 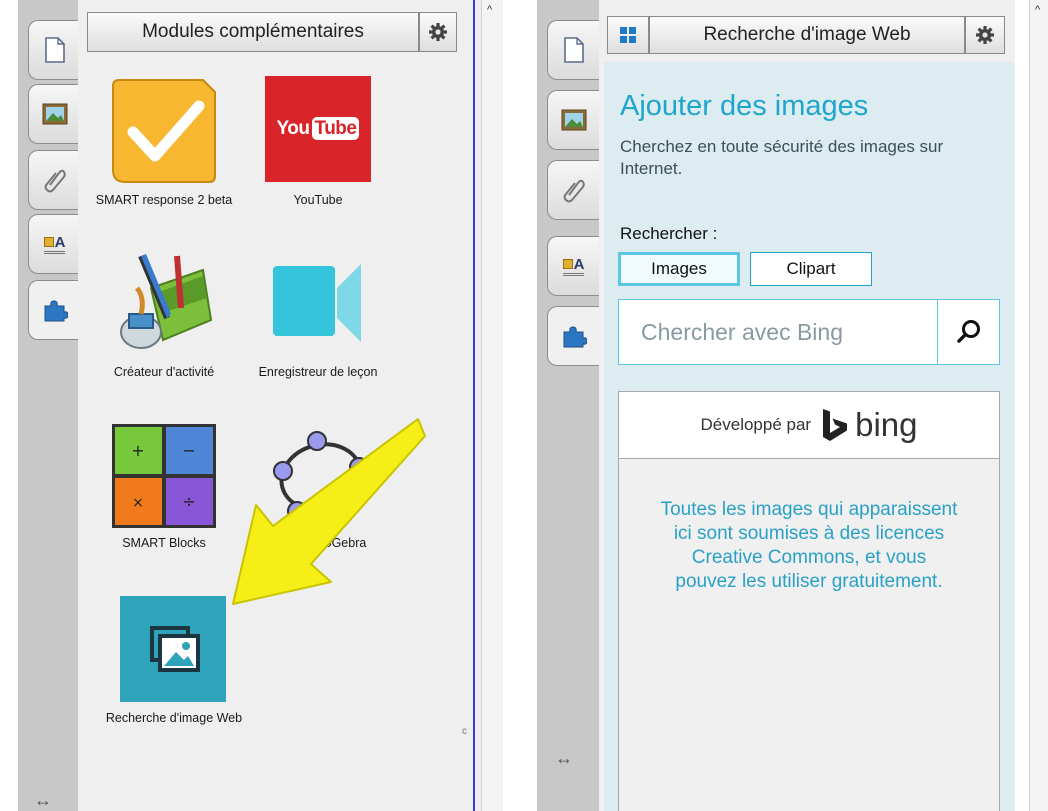 I want to click on powered-by-label: Développé par, so click(x=756, y=424).